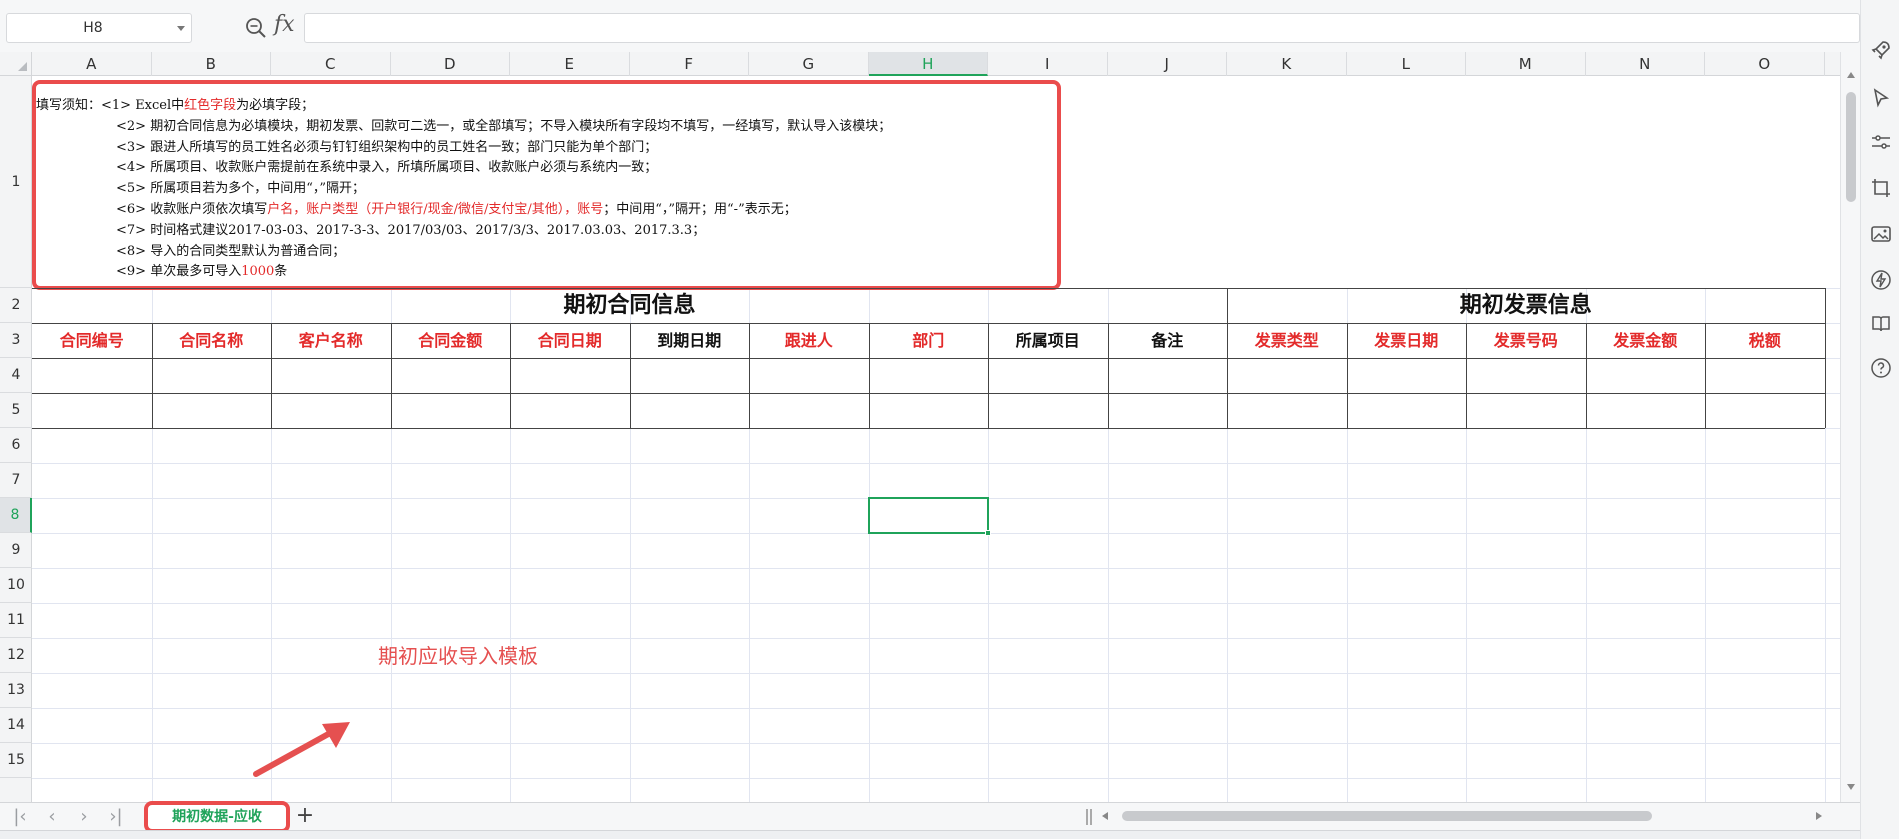  Describe the element at coordinates (928, 64) in the screenshot. I see `column-header-h: H` at that location.